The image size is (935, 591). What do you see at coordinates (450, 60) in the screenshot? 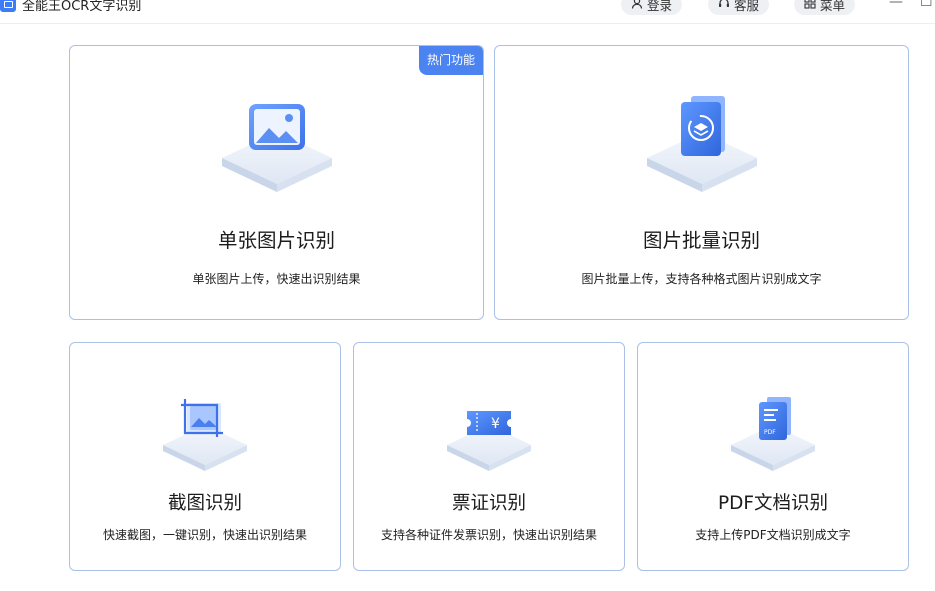
I see `hot-feature-badge: 热门功能` at bounding box center [450, 60].